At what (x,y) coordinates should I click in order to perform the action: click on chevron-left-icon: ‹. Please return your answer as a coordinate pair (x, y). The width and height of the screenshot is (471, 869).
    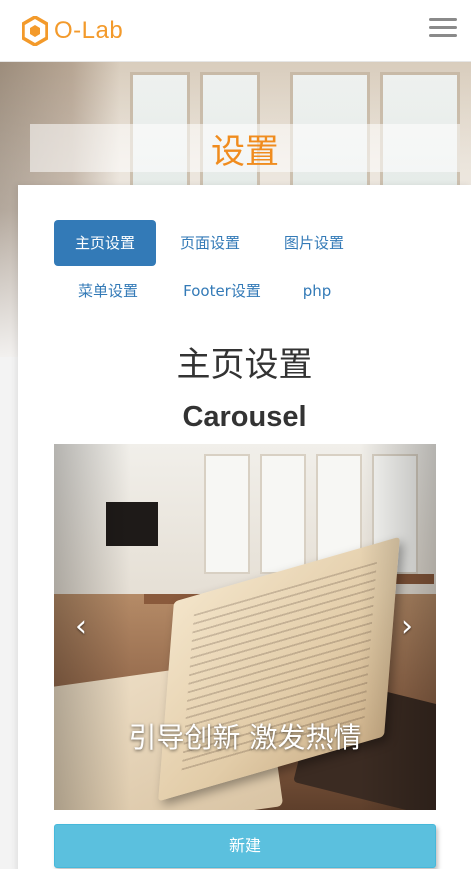
    Looking at the image, I should click on (81, 627).